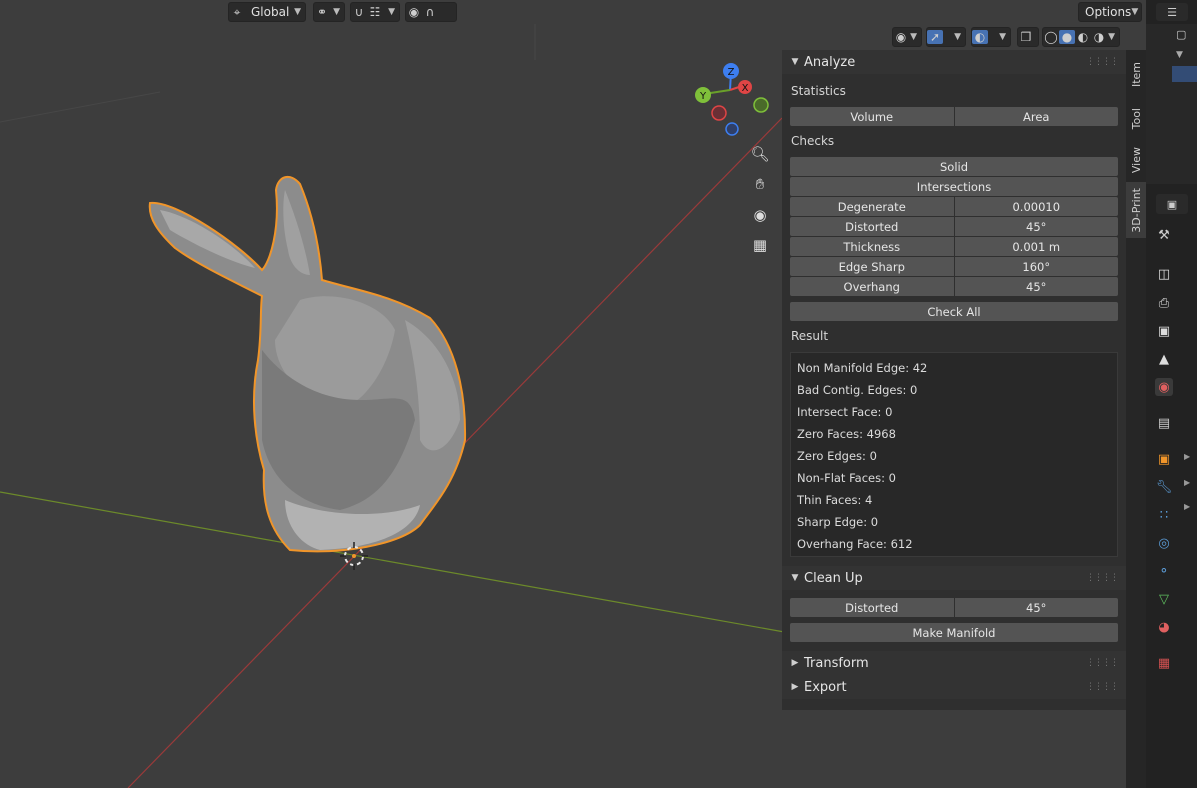 The width and height of the screenshot is (1197, 788). What do you see at coordinates (872, 116) in the screenshot?
I see `volume-button: Volume` at bounding box center [872, 116].